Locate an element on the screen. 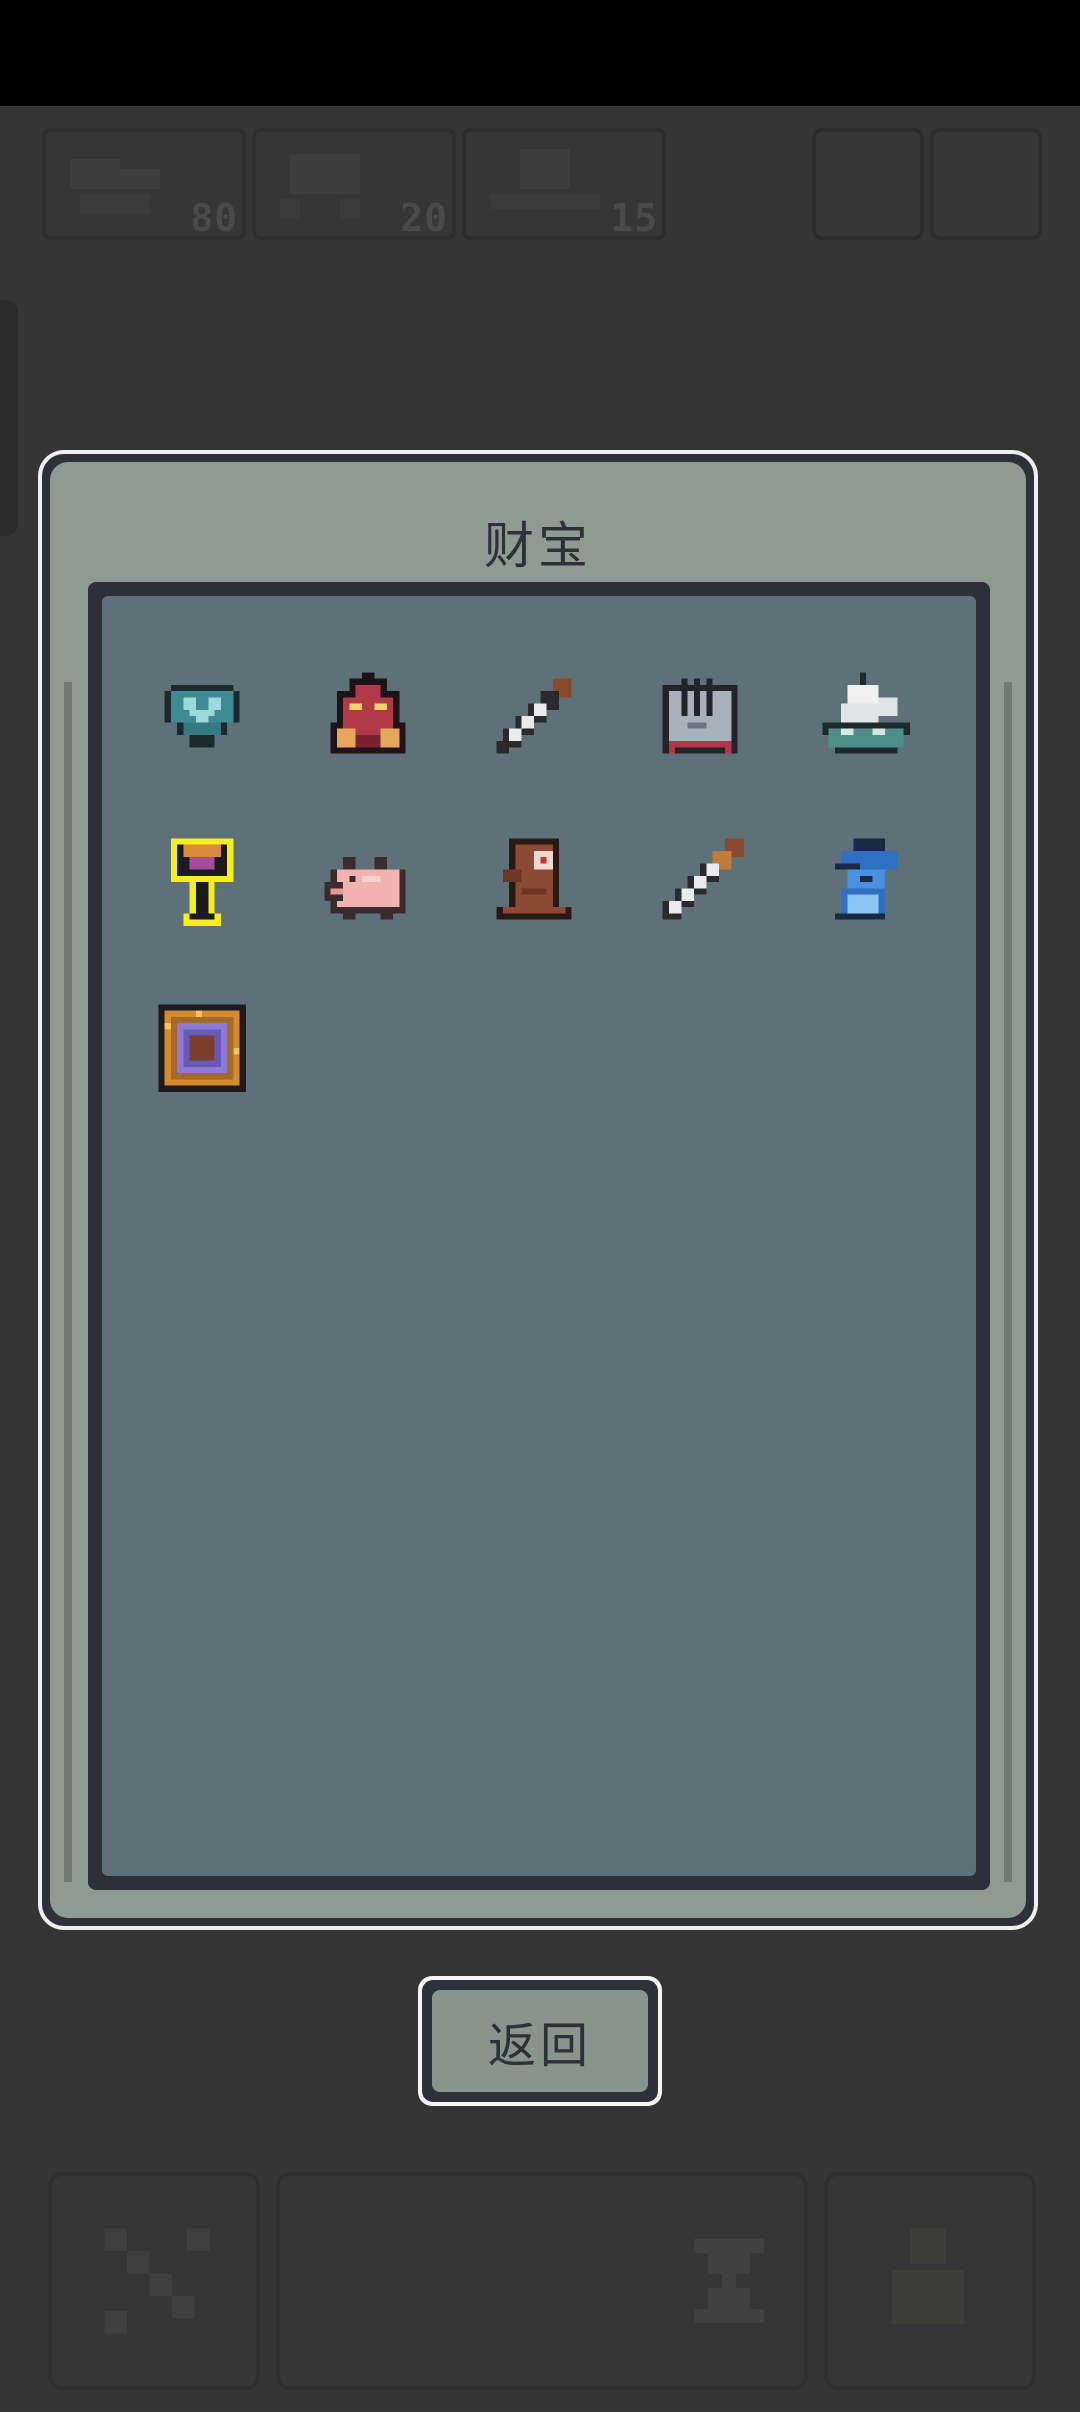 The height and width of the screenshot is (2412, 1080). skull-icon is located at coordinates (545, 179).